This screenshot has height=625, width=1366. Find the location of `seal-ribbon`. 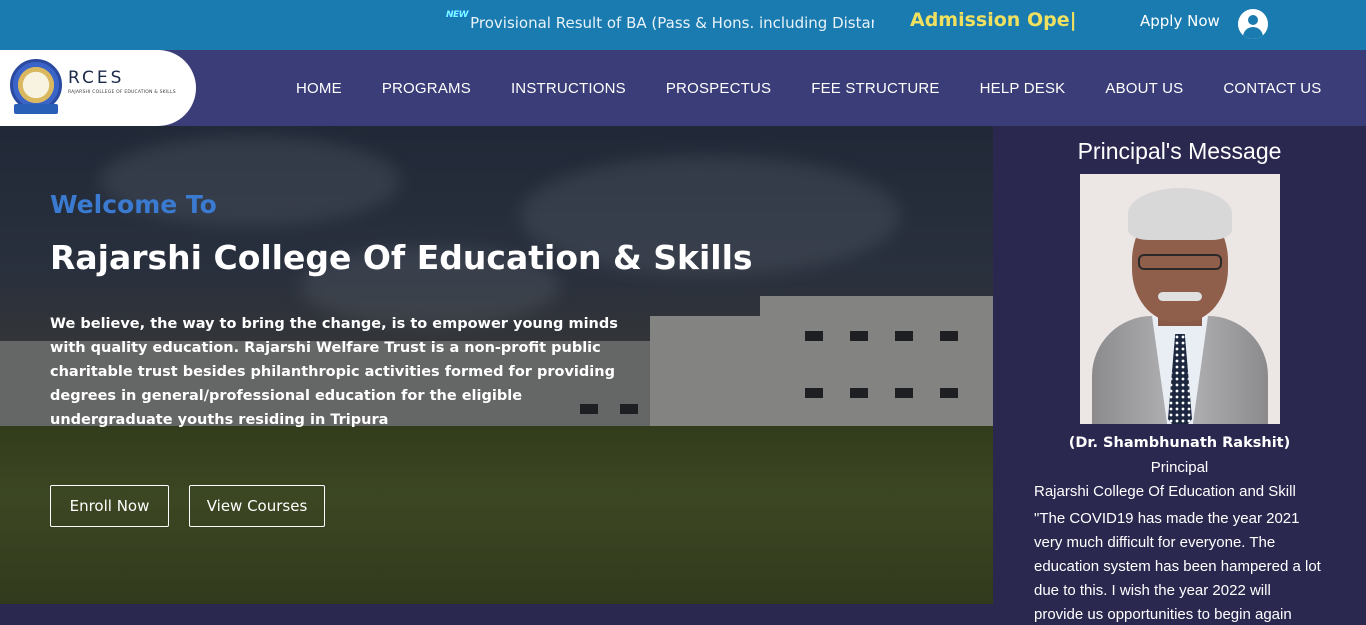

seal-ribbon is located at coordinates (36, 109).